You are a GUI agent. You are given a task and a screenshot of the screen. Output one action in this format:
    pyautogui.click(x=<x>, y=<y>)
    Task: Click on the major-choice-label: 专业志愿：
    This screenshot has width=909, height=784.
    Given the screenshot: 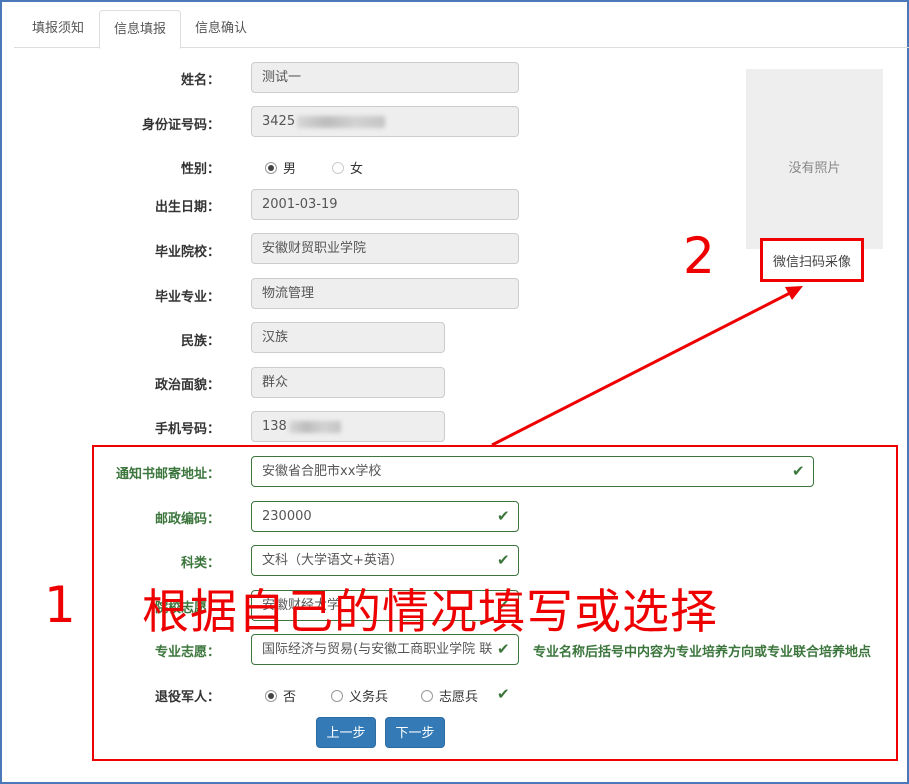 What is the action you would take?
    pyautogui.click(x=187, y=652)
    